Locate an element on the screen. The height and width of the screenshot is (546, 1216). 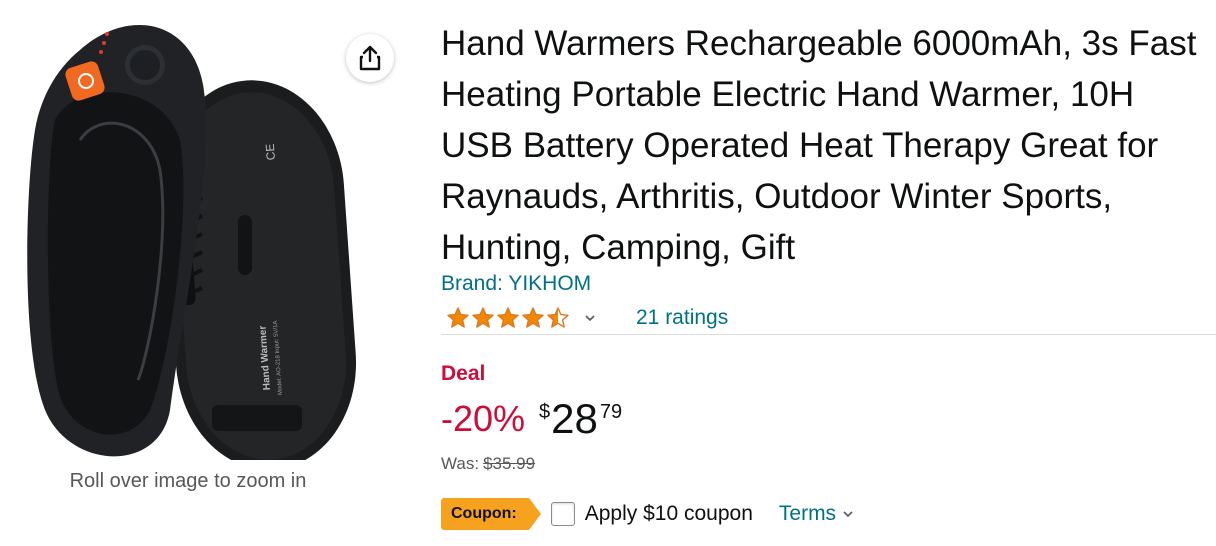
was-value: $35.99 is located at coordinates (509, 463).